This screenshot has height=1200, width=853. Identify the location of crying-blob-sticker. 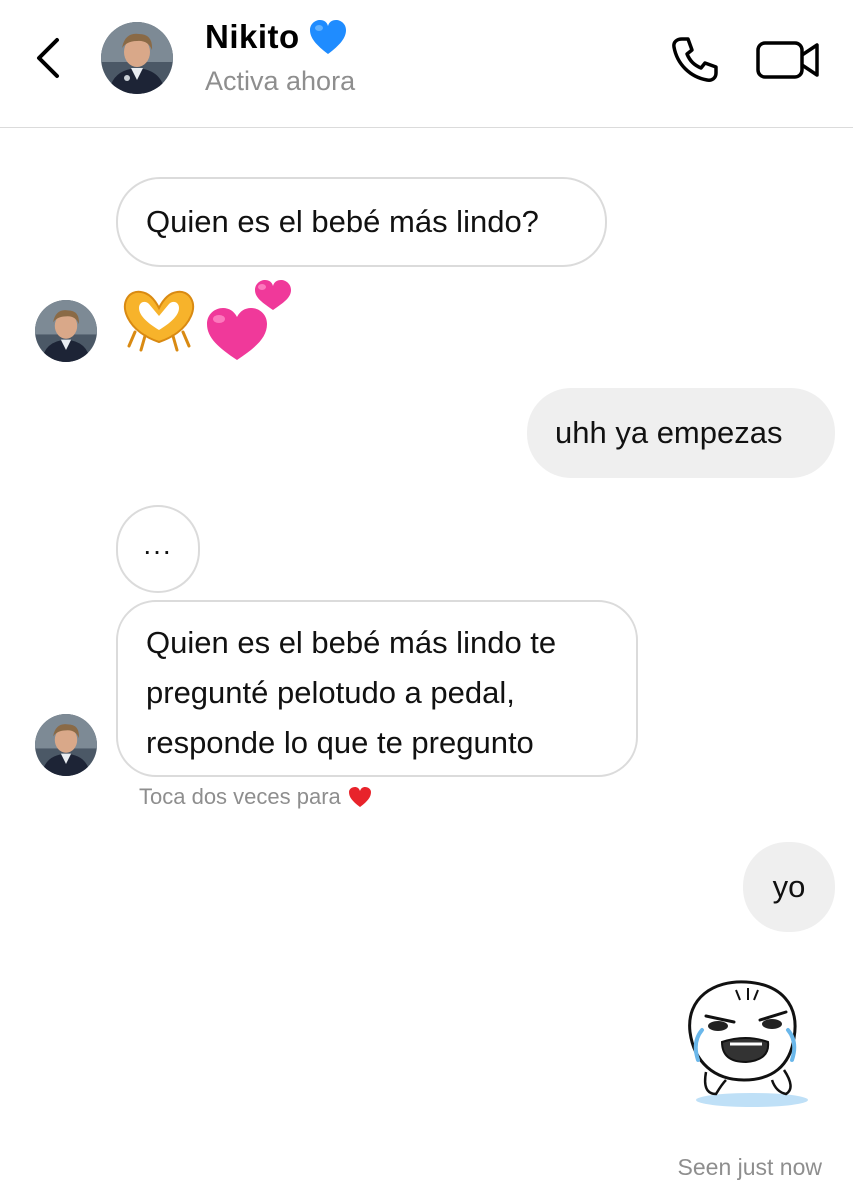
(747, 1043).